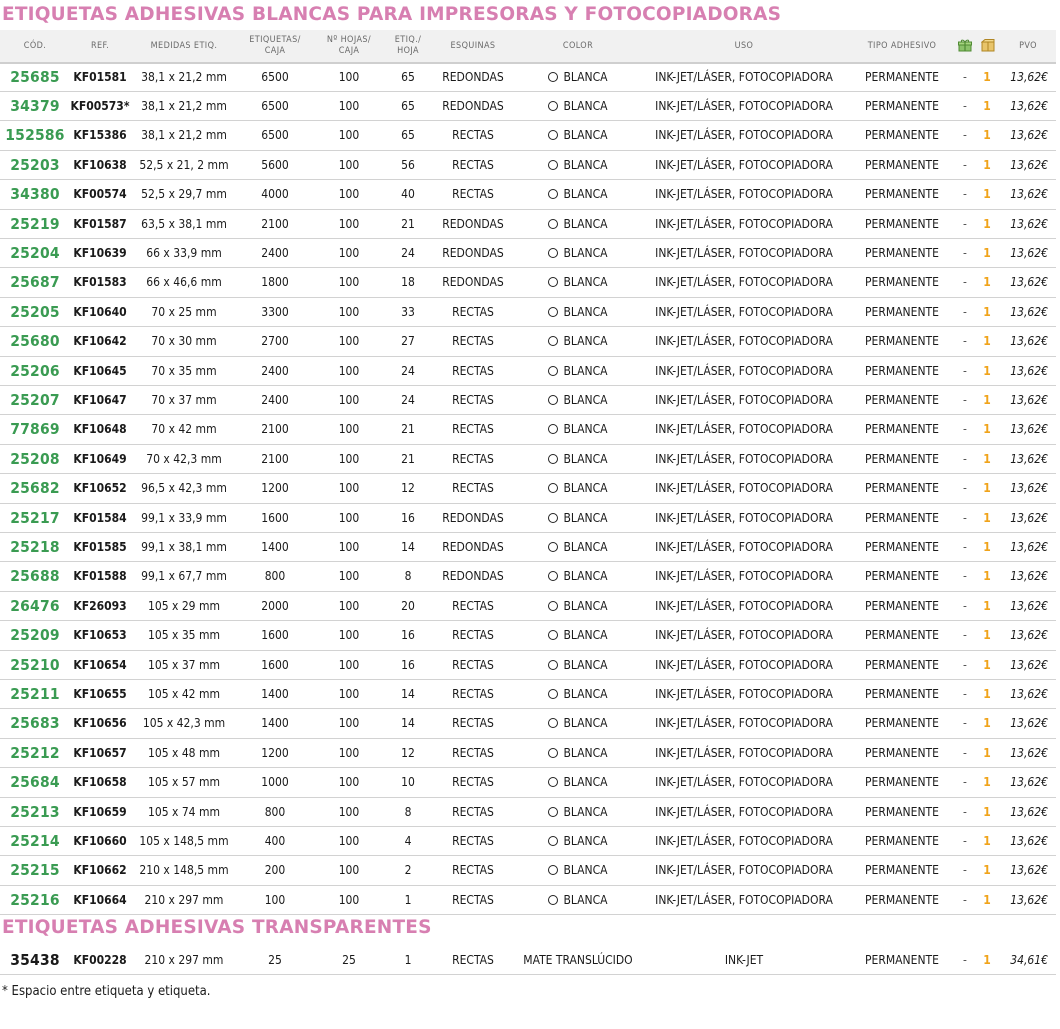 The height and width of the screenshot is (1029, 1060). I want to click on cell-uso-text: INK-JET, so click(744, 959).